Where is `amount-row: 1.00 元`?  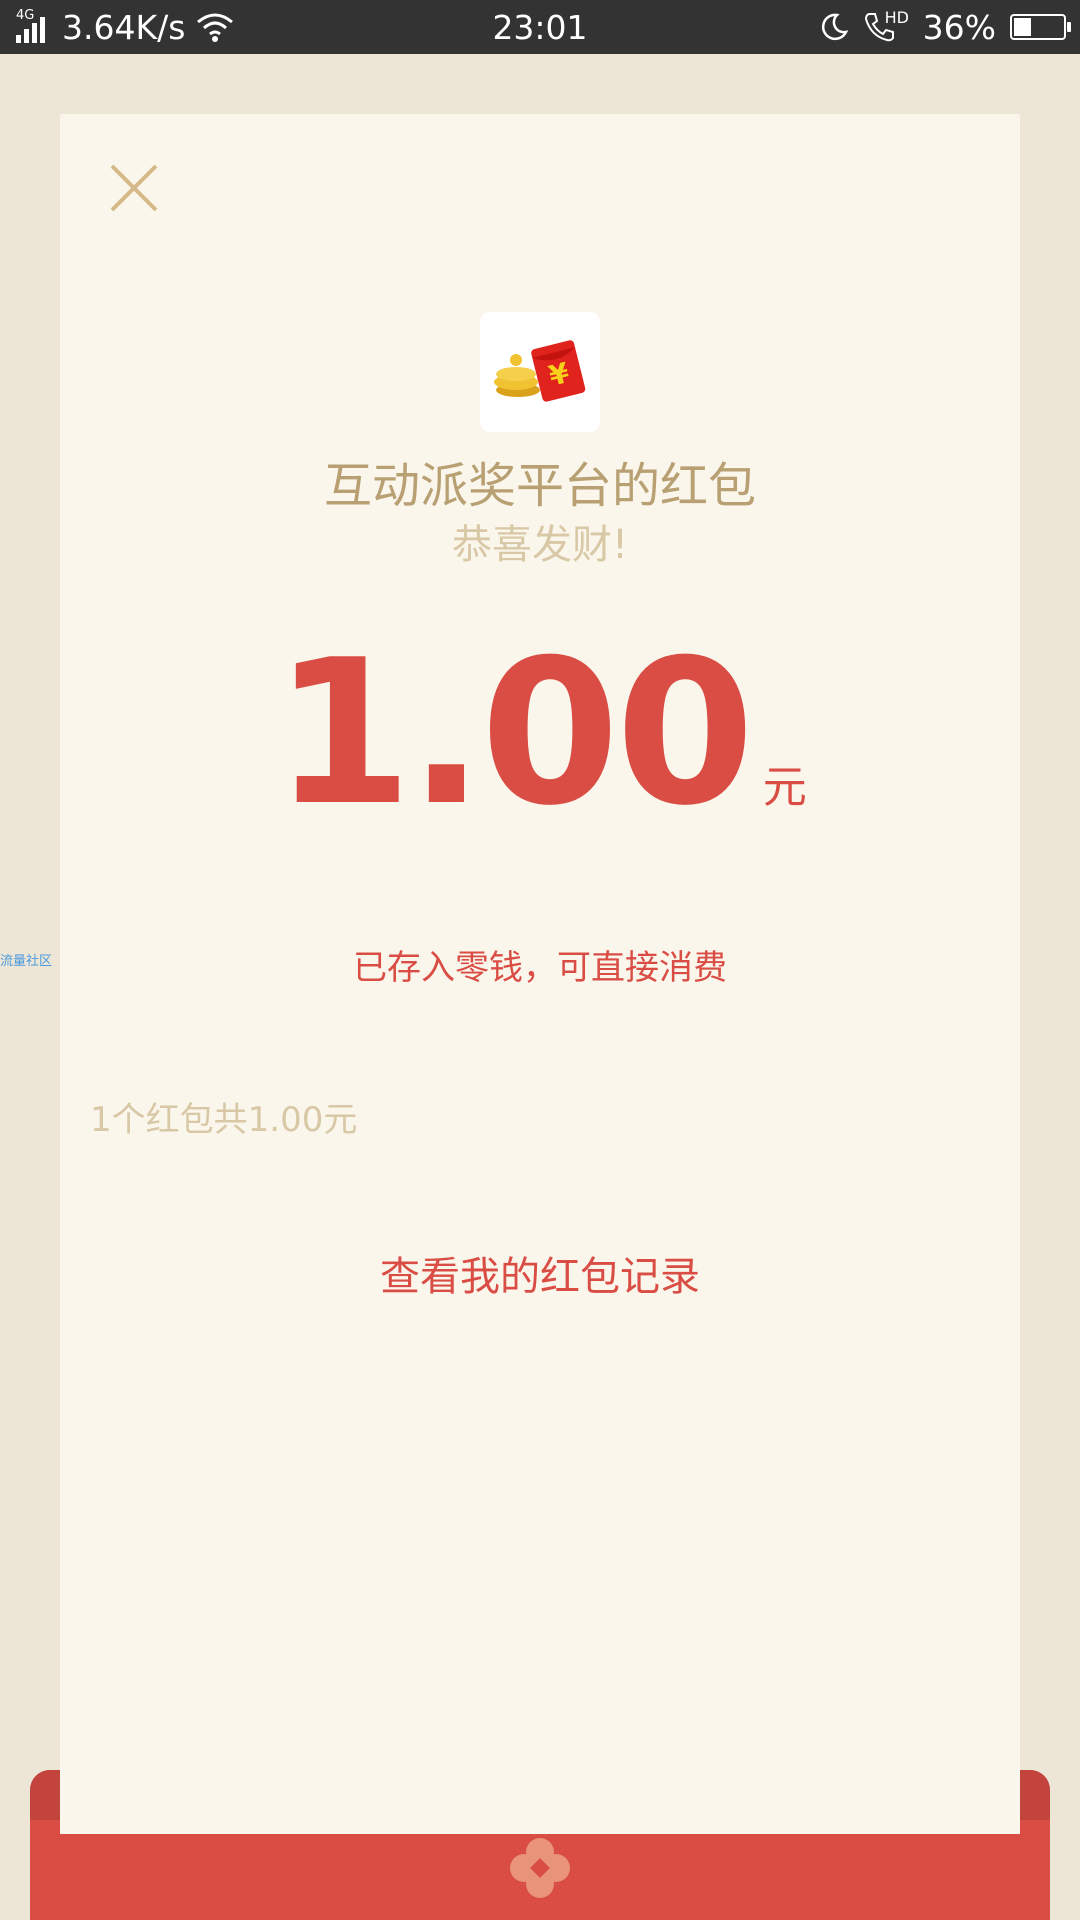 amount-row: 1.00 元 is located at coordinates (540, 734).